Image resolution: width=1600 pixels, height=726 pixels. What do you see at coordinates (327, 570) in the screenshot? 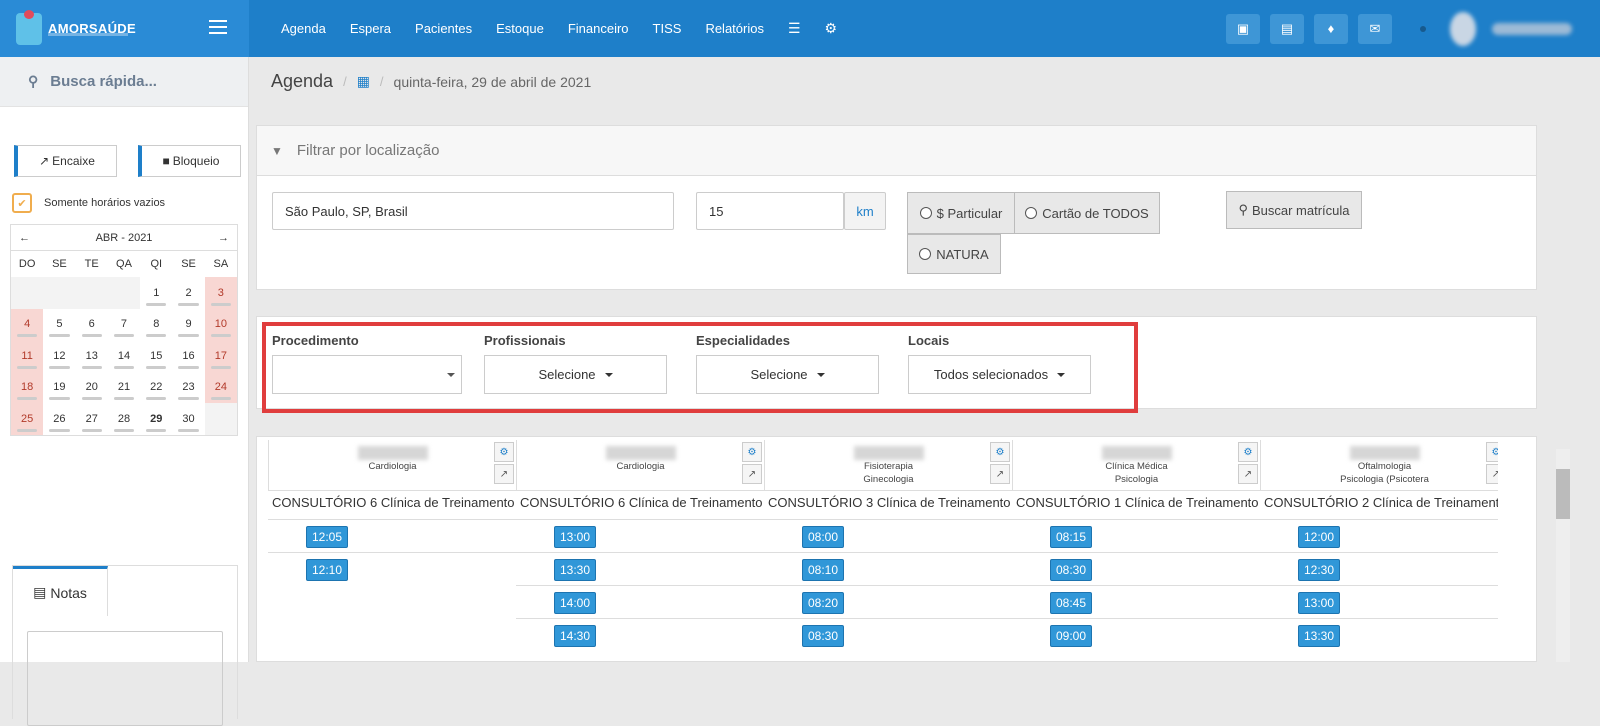
I see `time-slot: 12:10` at bounding box center [327, 570].